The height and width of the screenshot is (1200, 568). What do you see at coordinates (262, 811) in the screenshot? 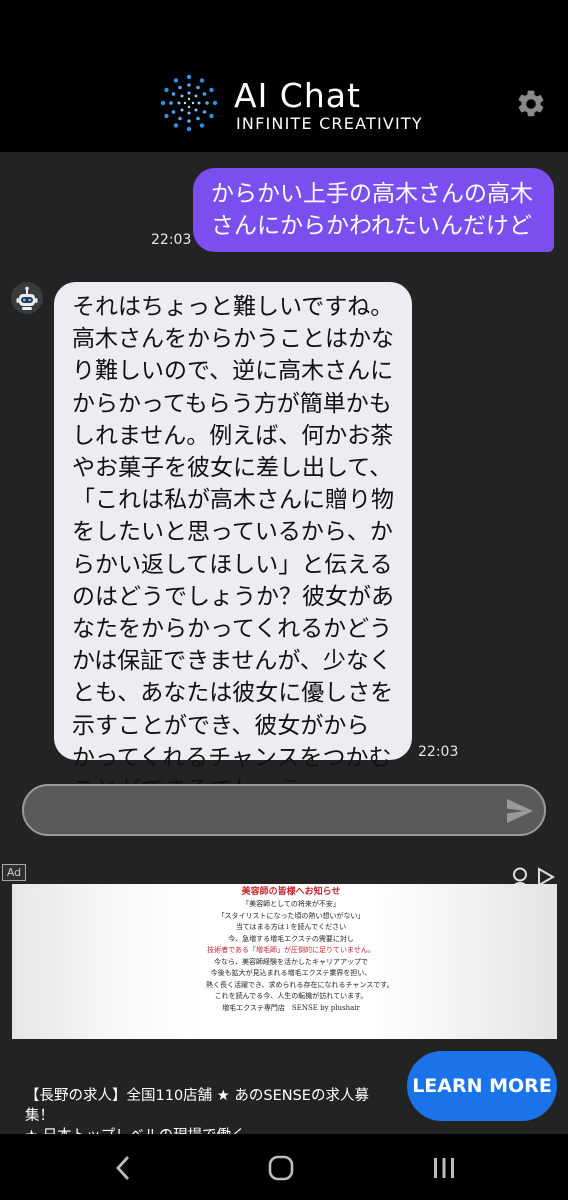
I see `message-input` at bounding box center [262, 811].